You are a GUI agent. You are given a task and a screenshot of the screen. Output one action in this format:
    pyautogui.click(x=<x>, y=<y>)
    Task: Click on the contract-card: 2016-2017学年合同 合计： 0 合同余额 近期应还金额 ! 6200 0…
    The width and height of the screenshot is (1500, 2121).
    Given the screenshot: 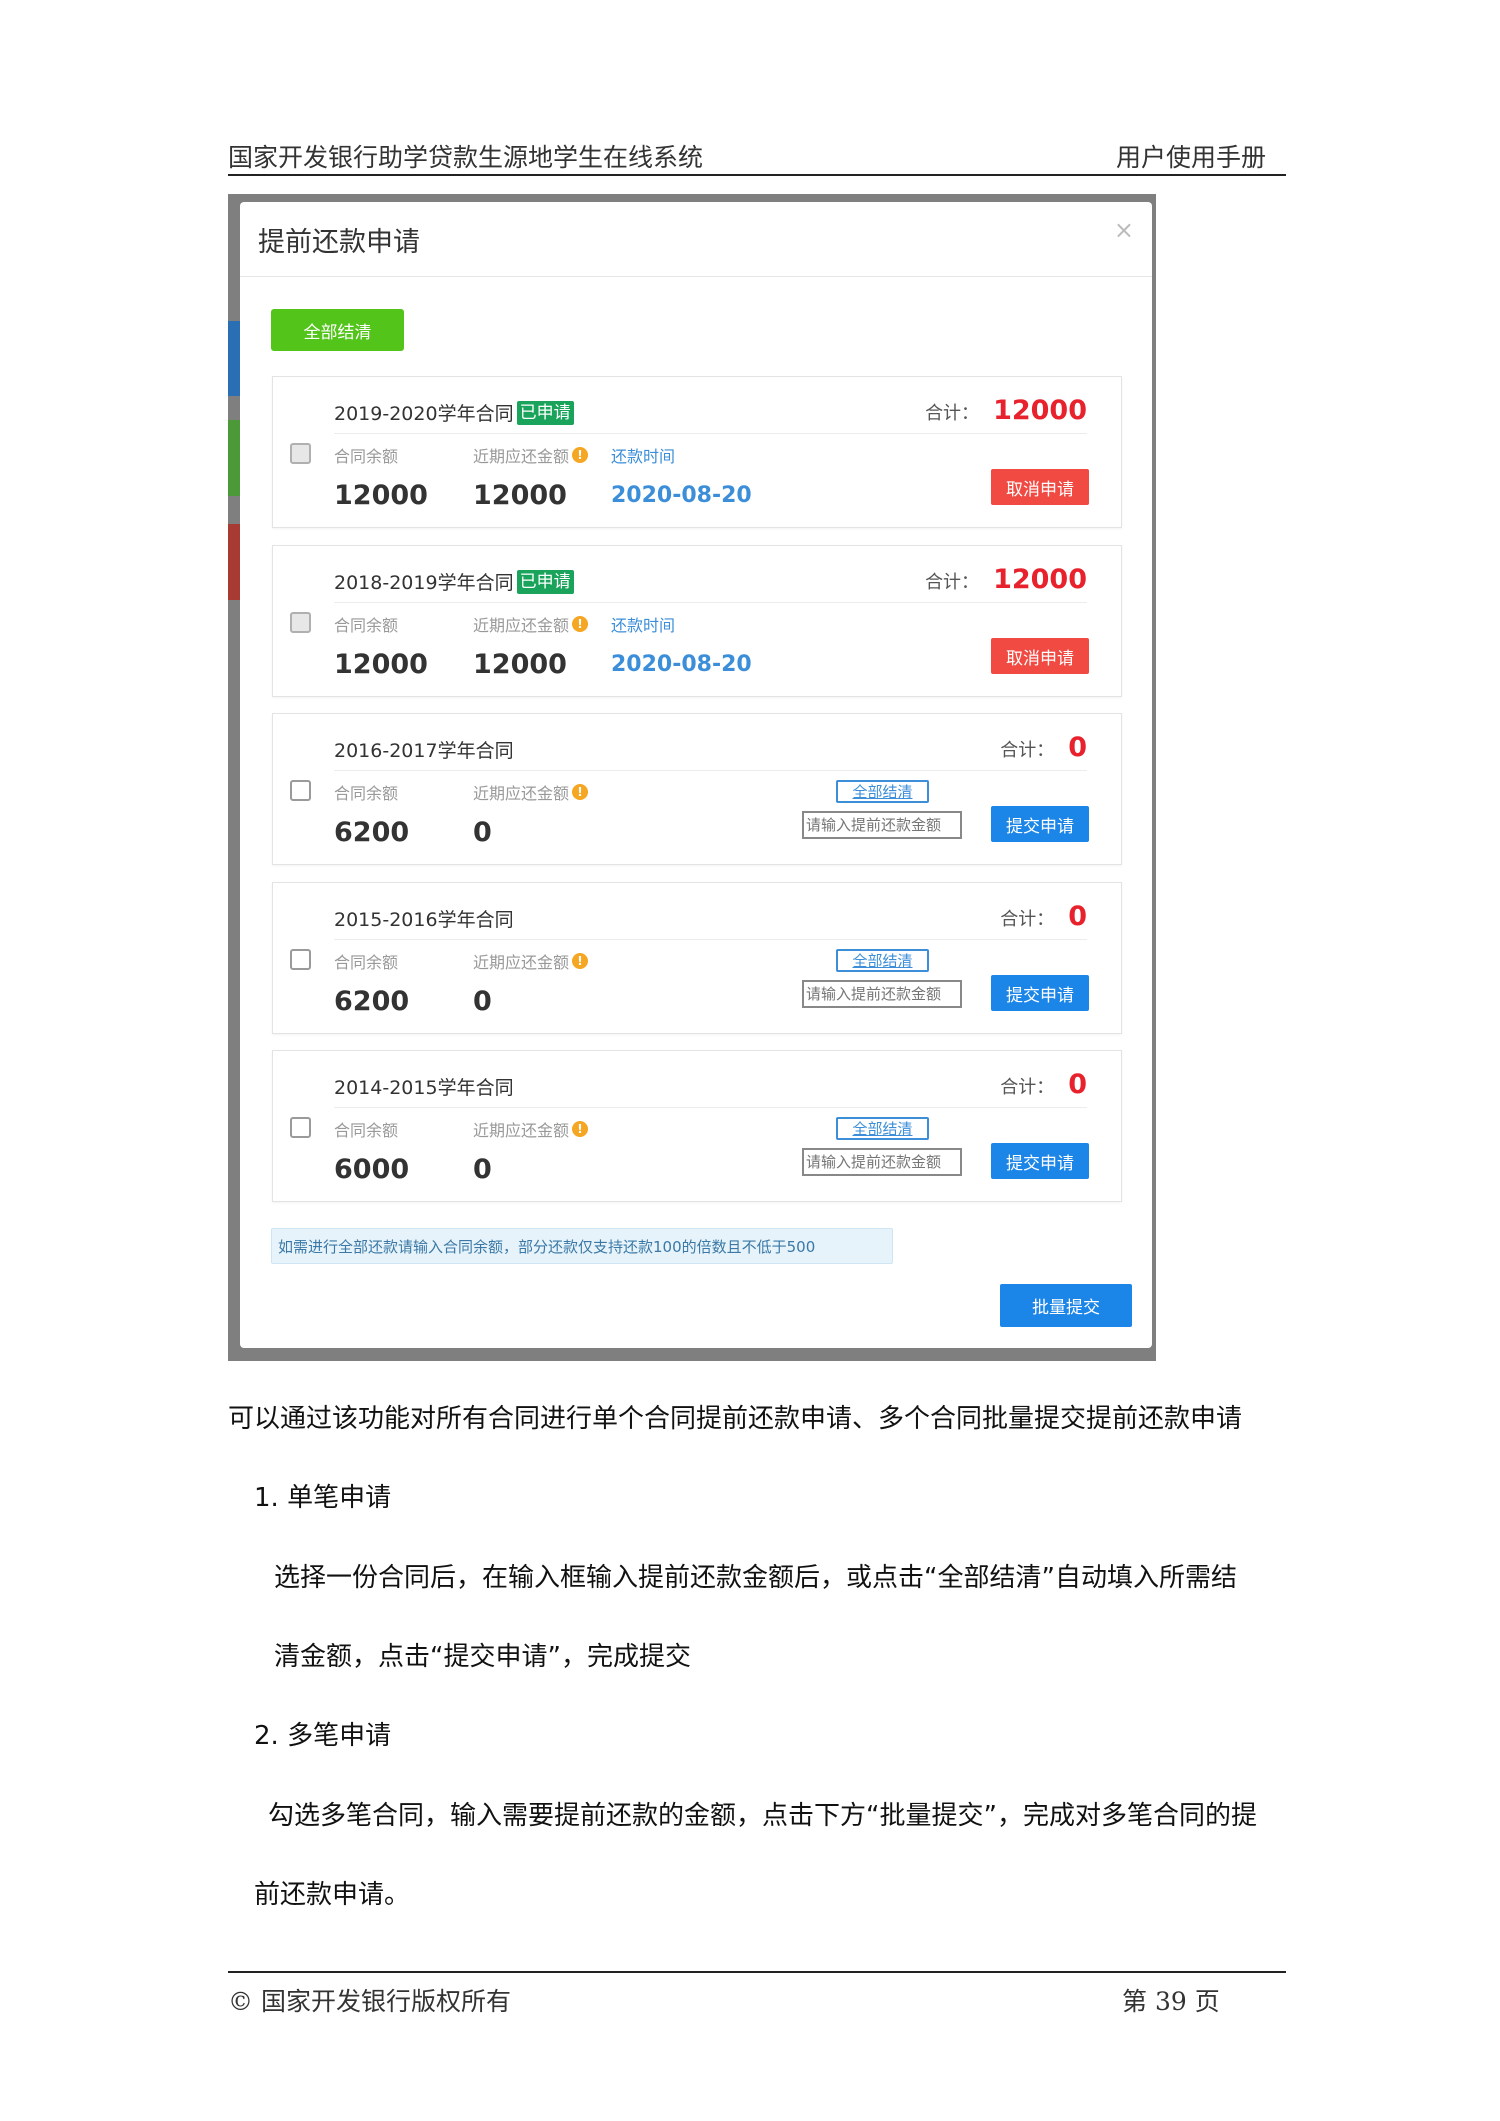 What is the action you would take?
    pyautogui.click(x=697, y=789)
    